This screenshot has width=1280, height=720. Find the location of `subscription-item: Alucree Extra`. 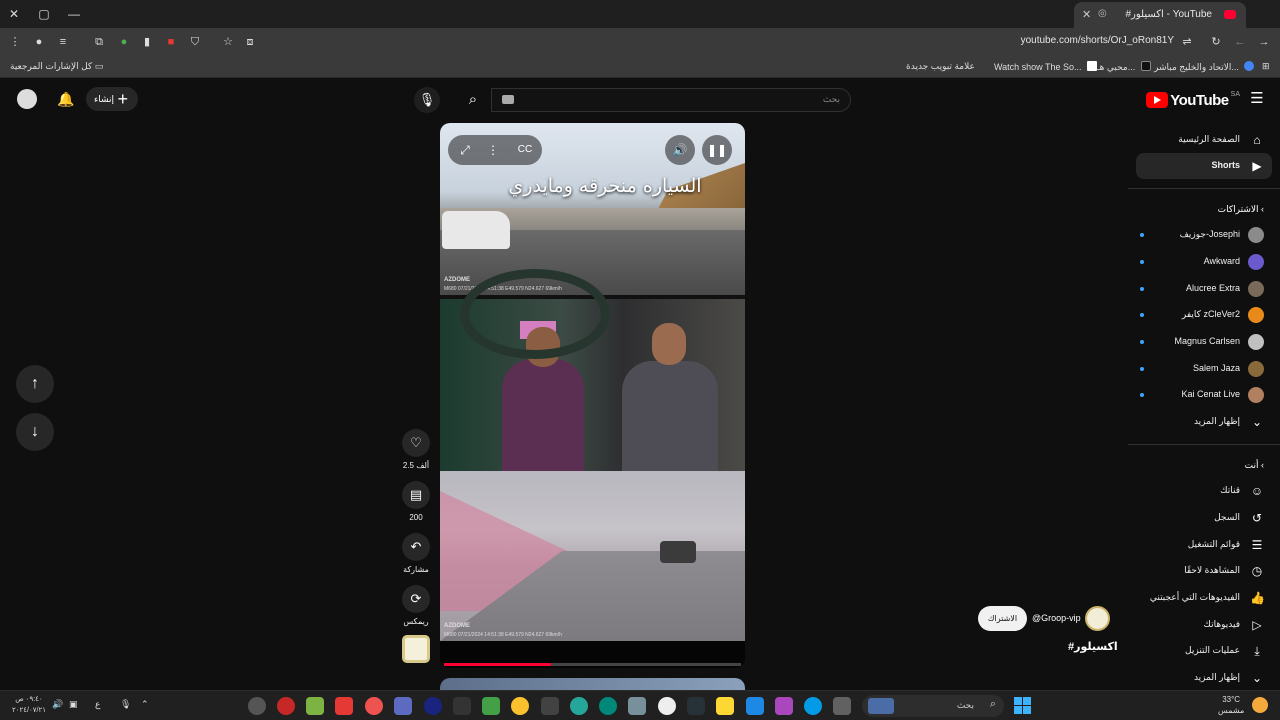

subscription-item: Alucree Extra is located at coordinates (1204, 289).